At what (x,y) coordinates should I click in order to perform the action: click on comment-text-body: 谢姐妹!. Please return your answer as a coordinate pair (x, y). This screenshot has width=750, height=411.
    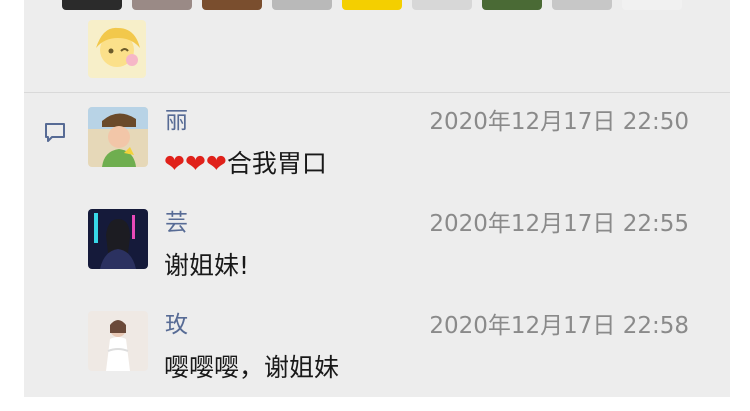
    Looking at the image, I should click on (207, 265).